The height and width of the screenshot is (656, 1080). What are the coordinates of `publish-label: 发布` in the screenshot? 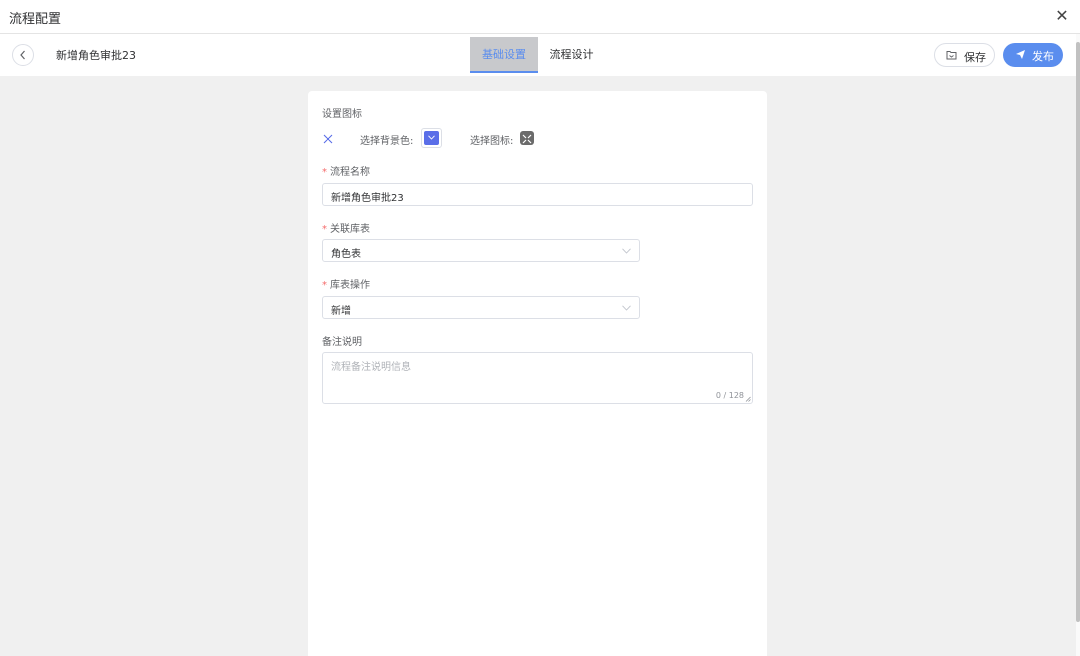 It's located at (1043, 56).